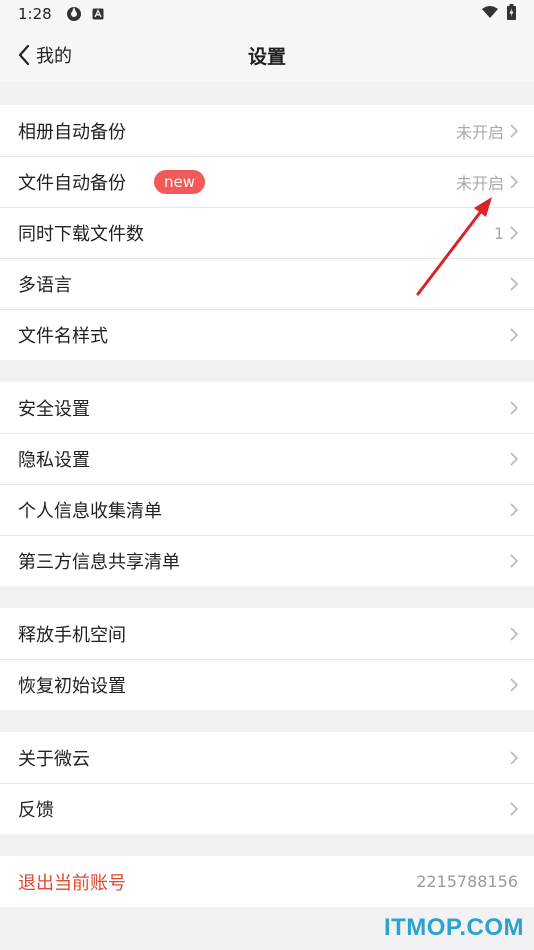 The height and width of the screenshot is (950, 534). Describe the element at coordinates (267, 757) in the screenshot. I see `setting-about: 关于微云` at that location.